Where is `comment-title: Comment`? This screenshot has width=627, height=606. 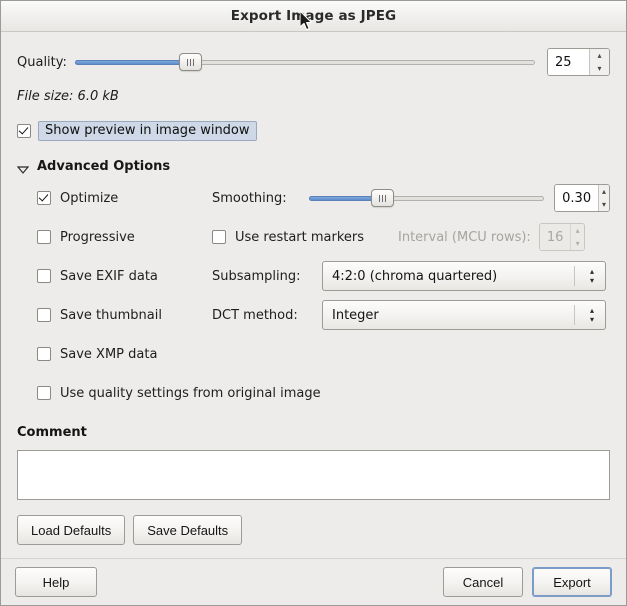
comment-title: Comment is located at coordinates (52, 432).